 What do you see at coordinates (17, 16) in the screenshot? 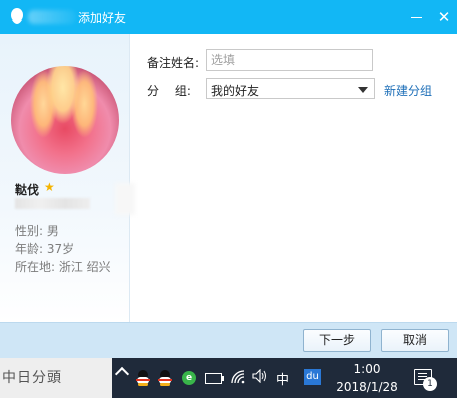
I see `qq-logo-icon` at bounding box center [17, 16].